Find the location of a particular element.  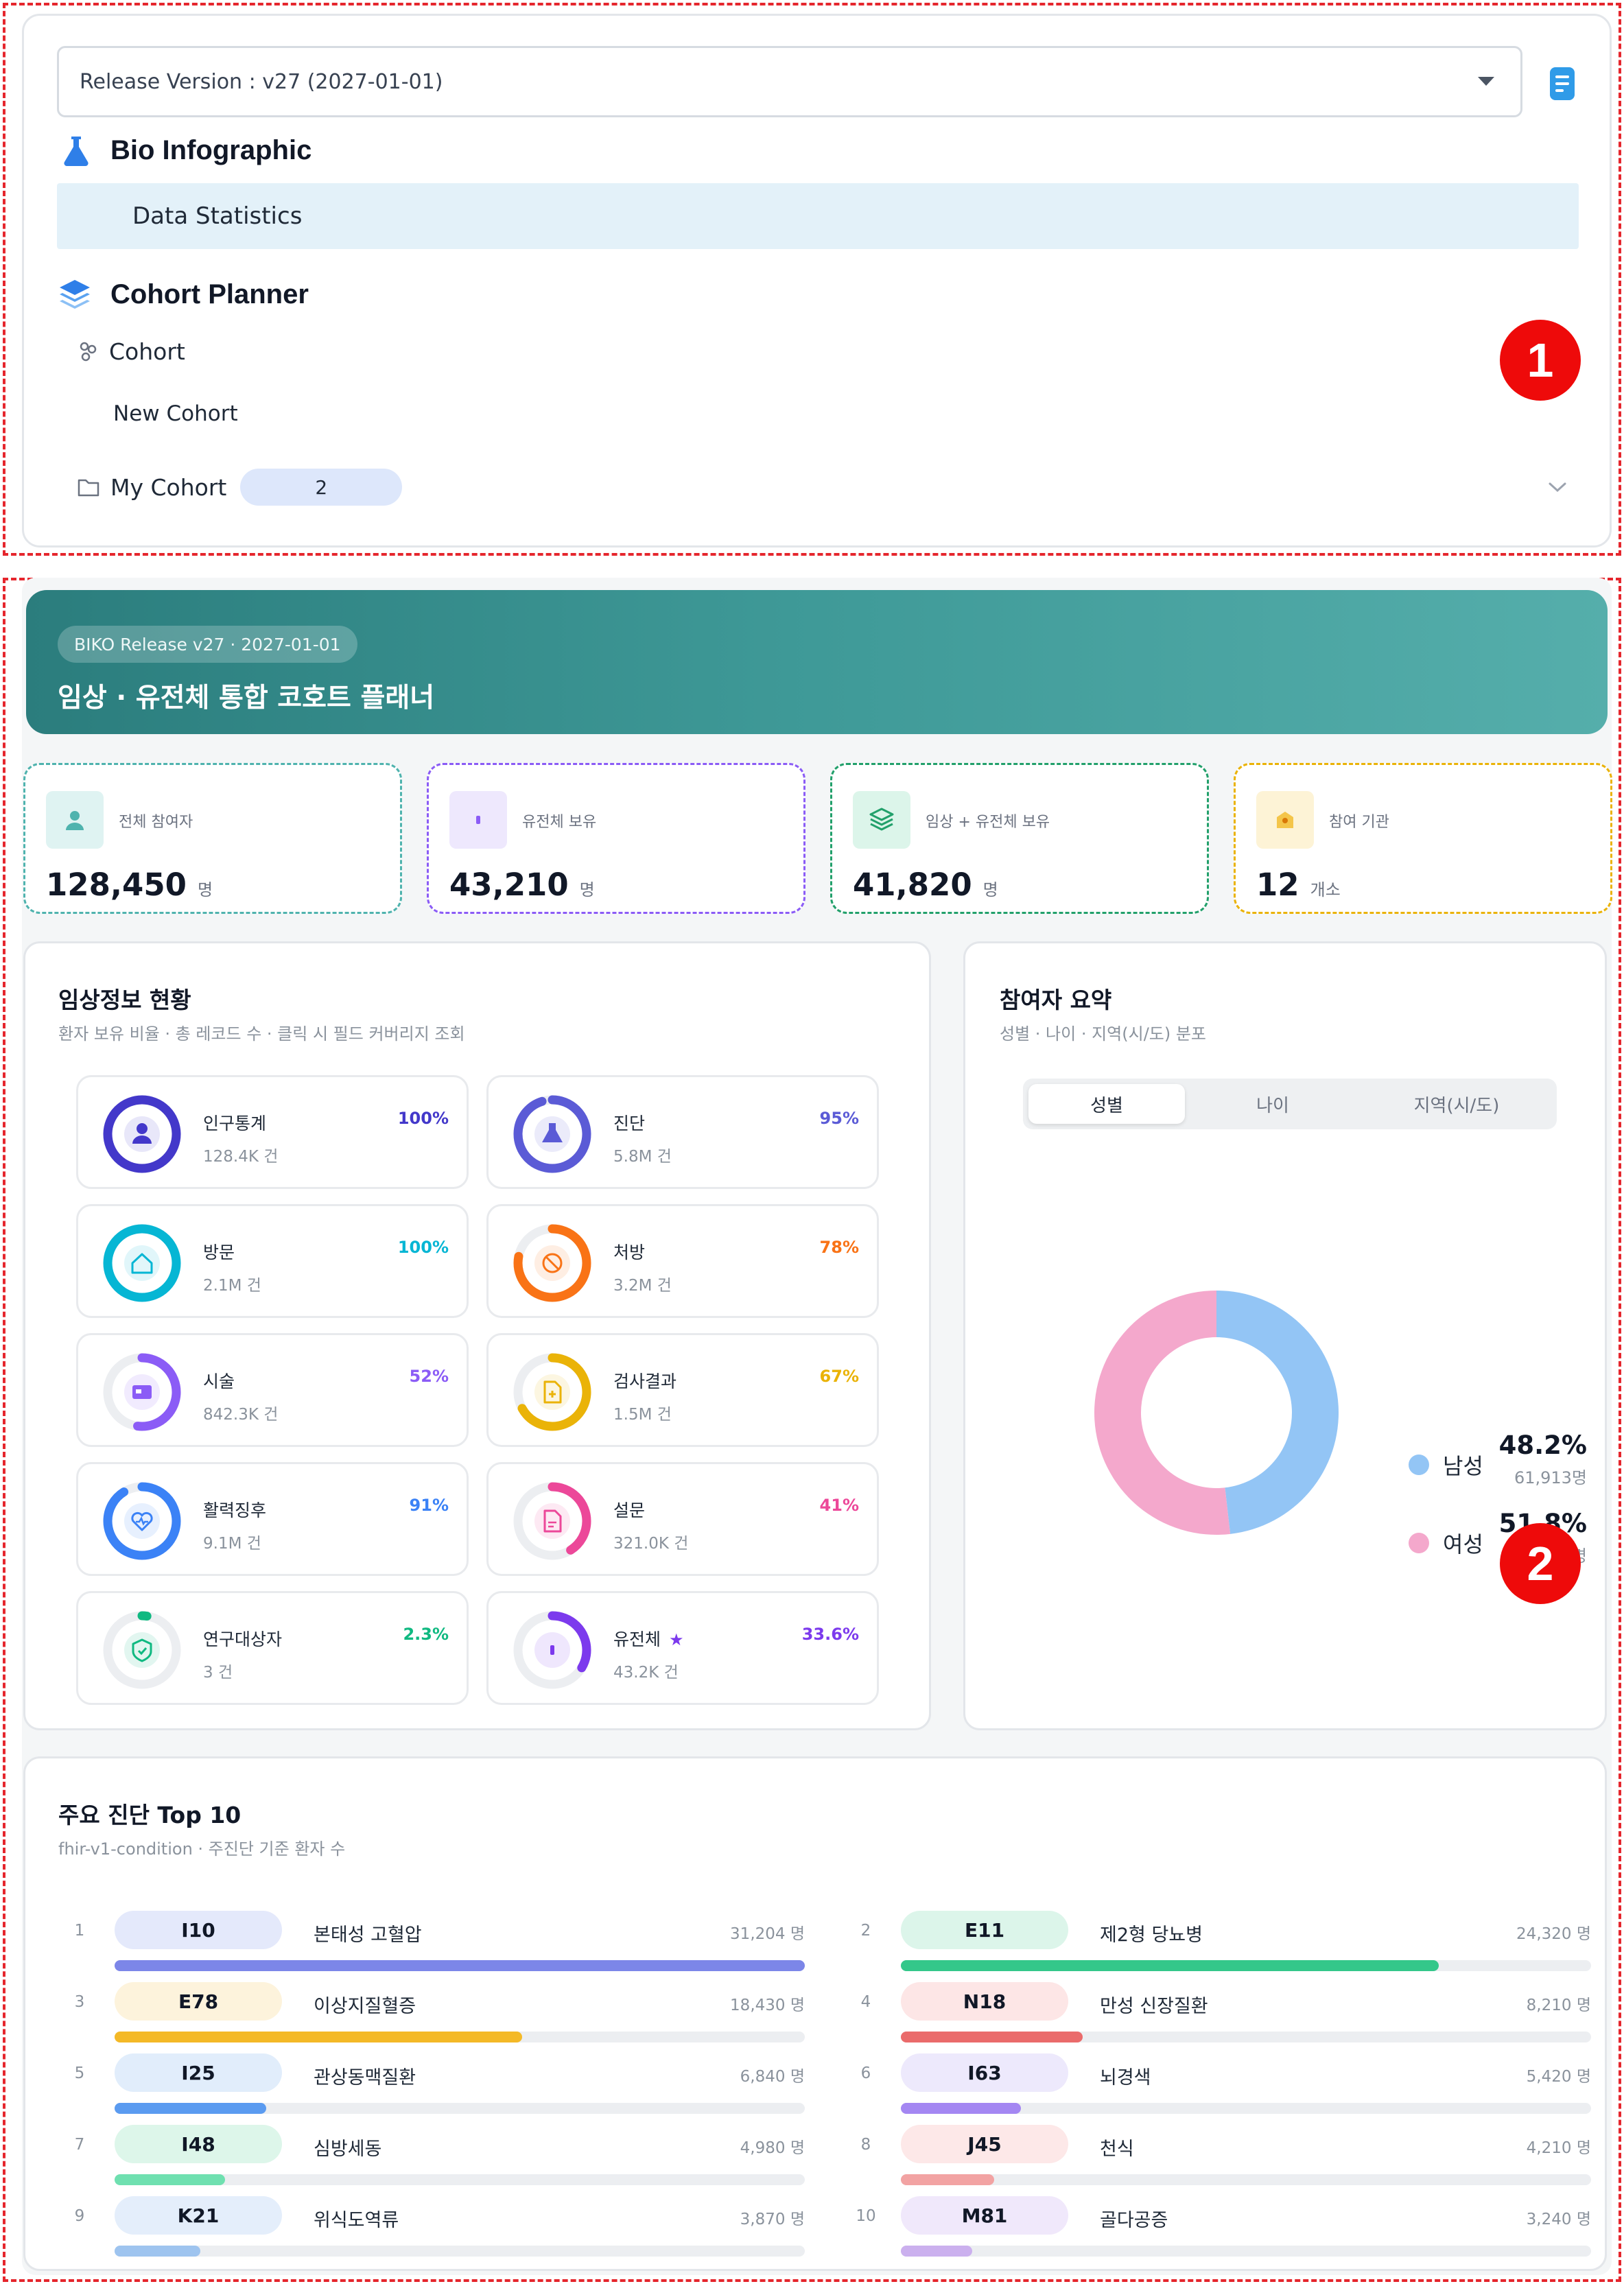

release-version-select: Release Version : v27 (2027-01-01) is located at coordinates (789, 81).